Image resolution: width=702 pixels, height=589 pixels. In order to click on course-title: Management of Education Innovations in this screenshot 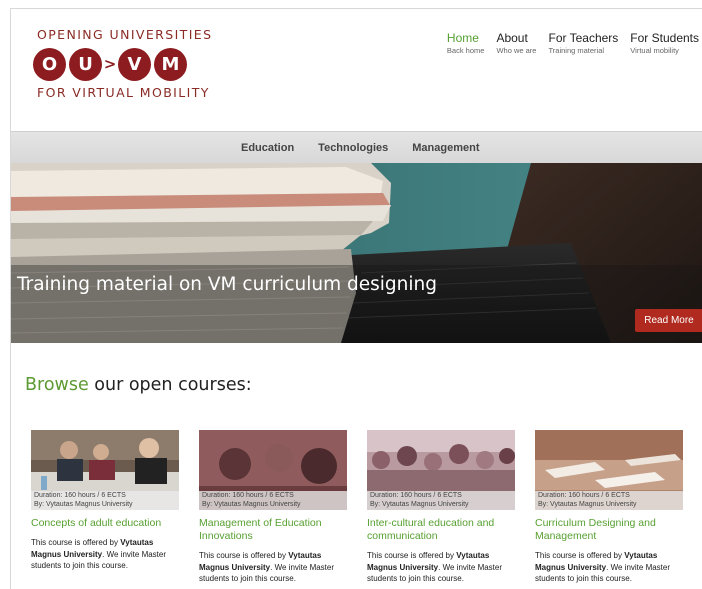, I will do `click(273, 530)`.